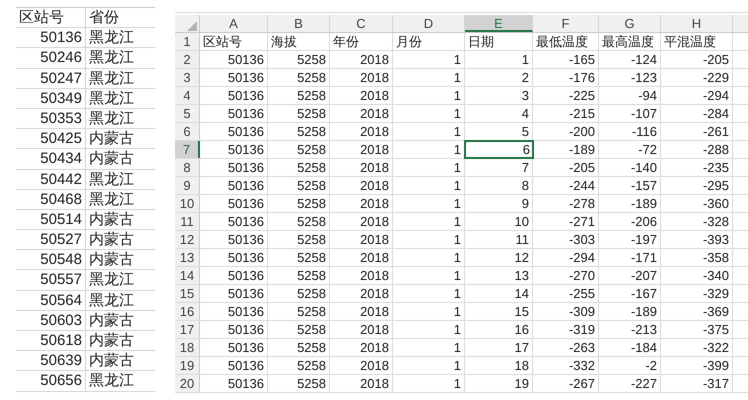 The width and height of the screenshot is (748, 400). Describe the element at coordinates (697, 23) in the screenshot. I see `column-header: H` at that location.